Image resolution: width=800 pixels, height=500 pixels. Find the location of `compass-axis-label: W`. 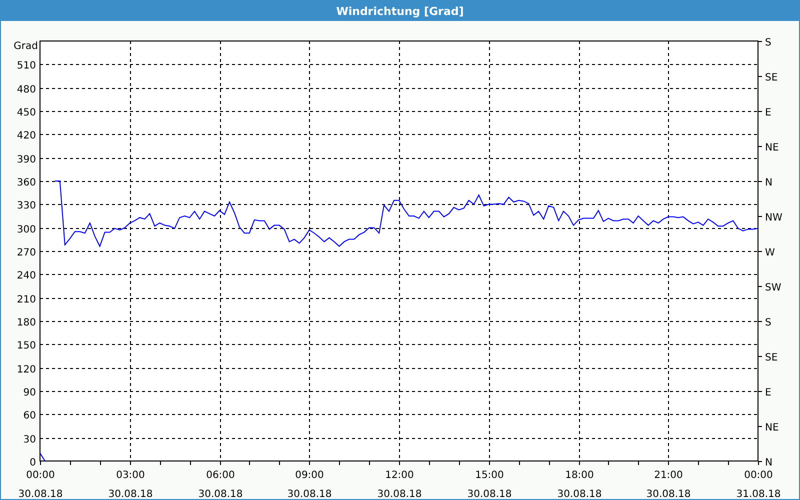

compass-axis-label: W is located at coordinates (770, 253).